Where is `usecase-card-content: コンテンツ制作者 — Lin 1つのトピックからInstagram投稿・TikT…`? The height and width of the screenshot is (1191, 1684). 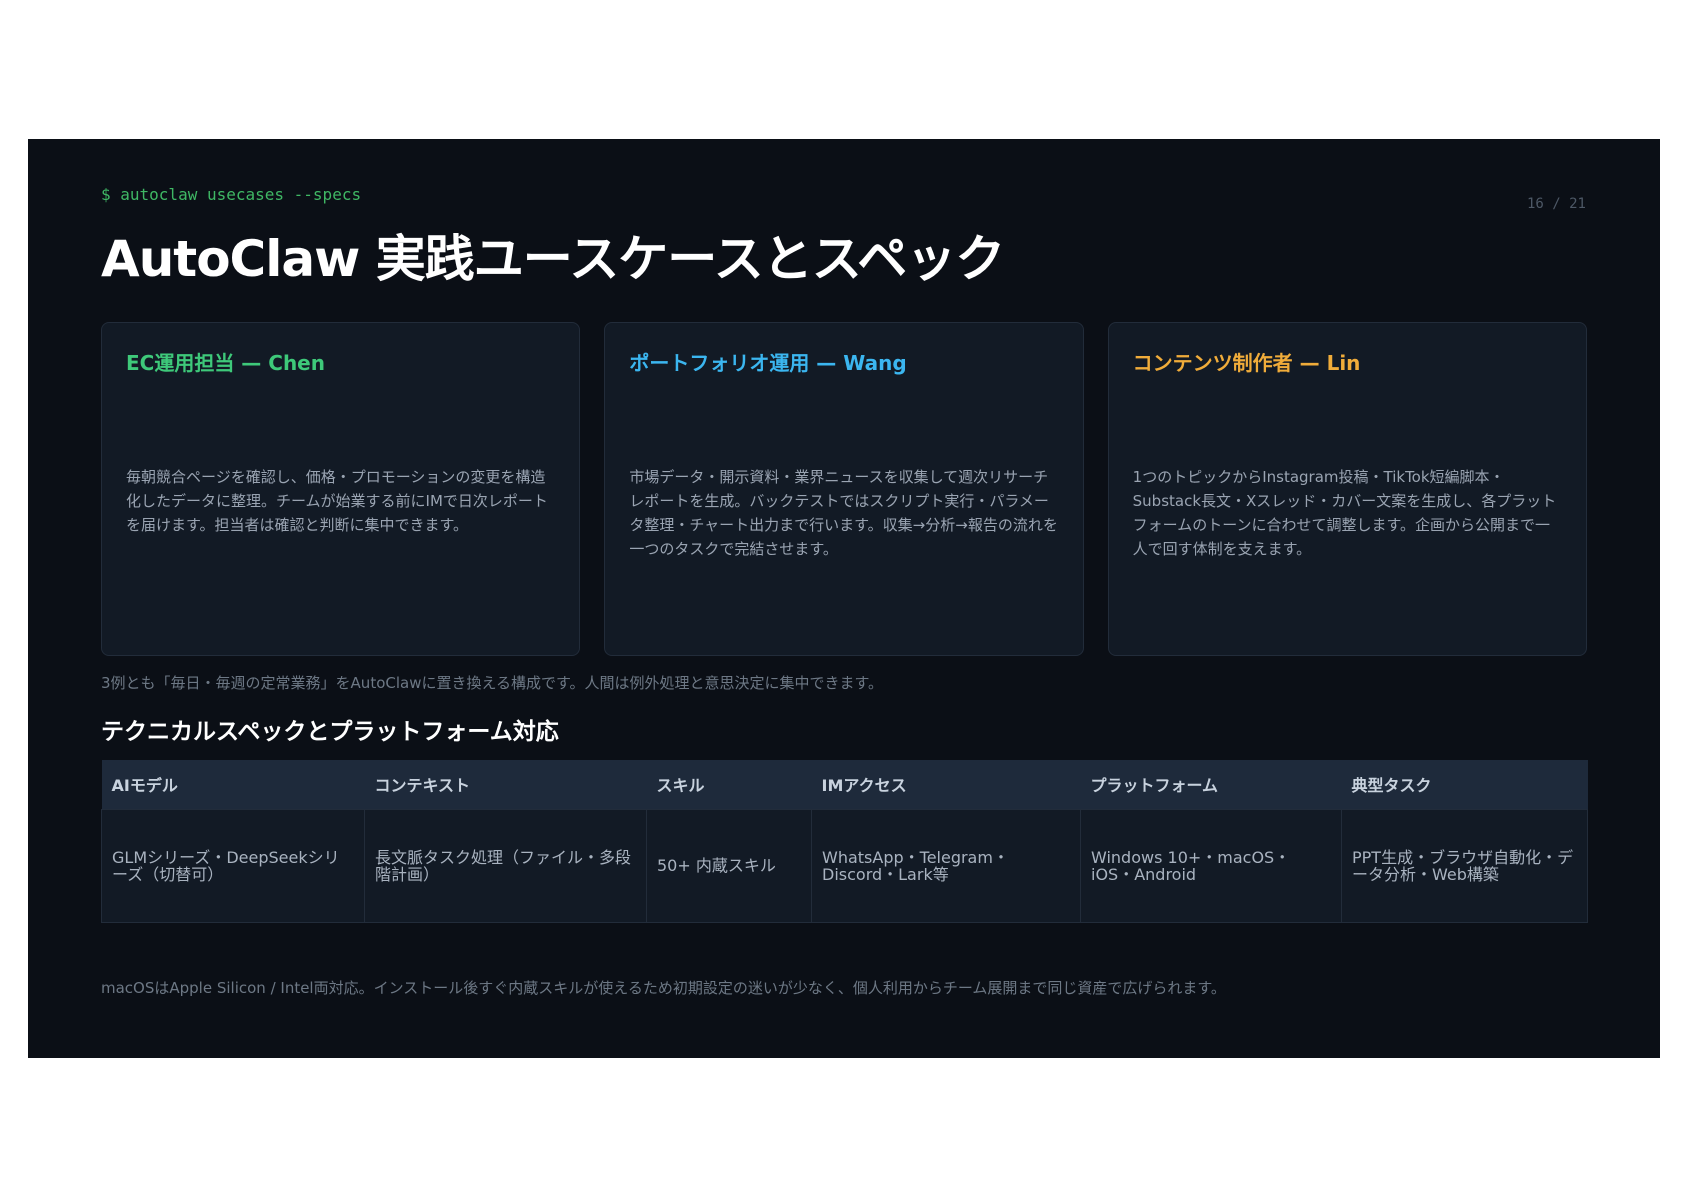 usecase-card-content: コンテンツ制作者 — Lin 1つのトピックからInstagram投稿・TikT… is located at coordinates (1347, 489).